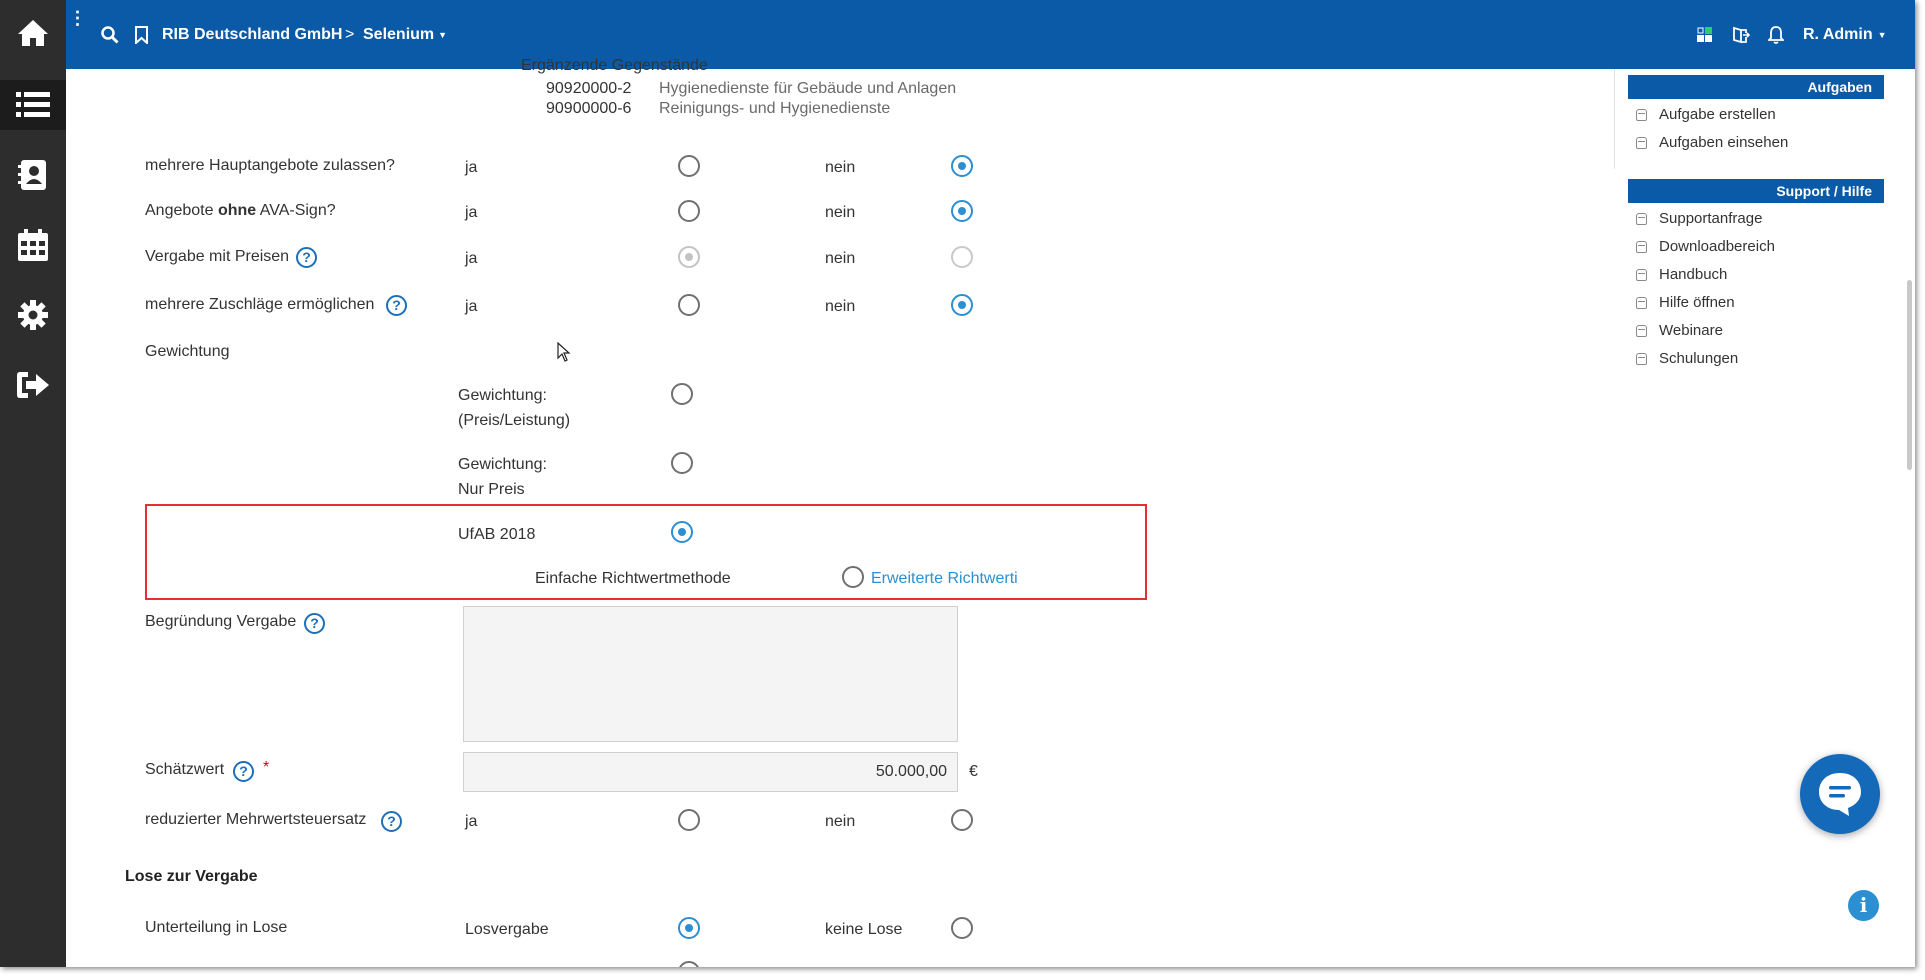 The height and width of the screenshot is (980, 1925). What do you see at coordinates (864, 929) in the screenshot?
I see `keine-lose-label: keine Lose` at bounding box center [864, 929].